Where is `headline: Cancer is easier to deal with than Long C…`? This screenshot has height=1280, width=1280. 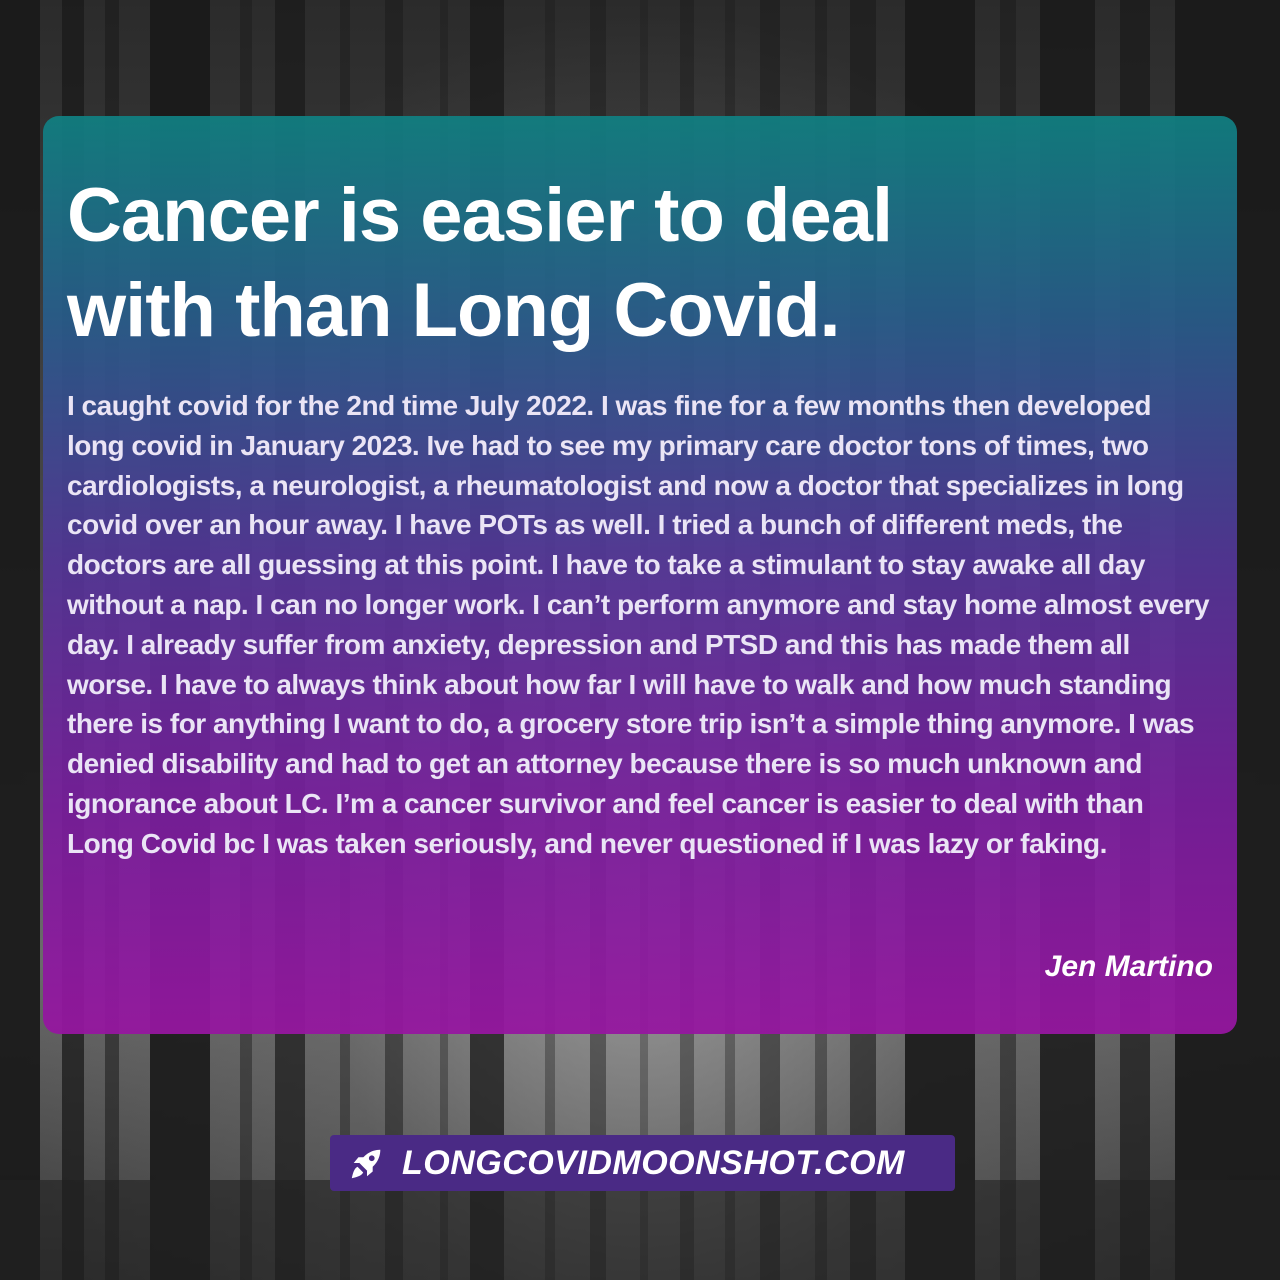 headline: Cancer is easier to deal with than Long C… is located at coordinates (640, 263).